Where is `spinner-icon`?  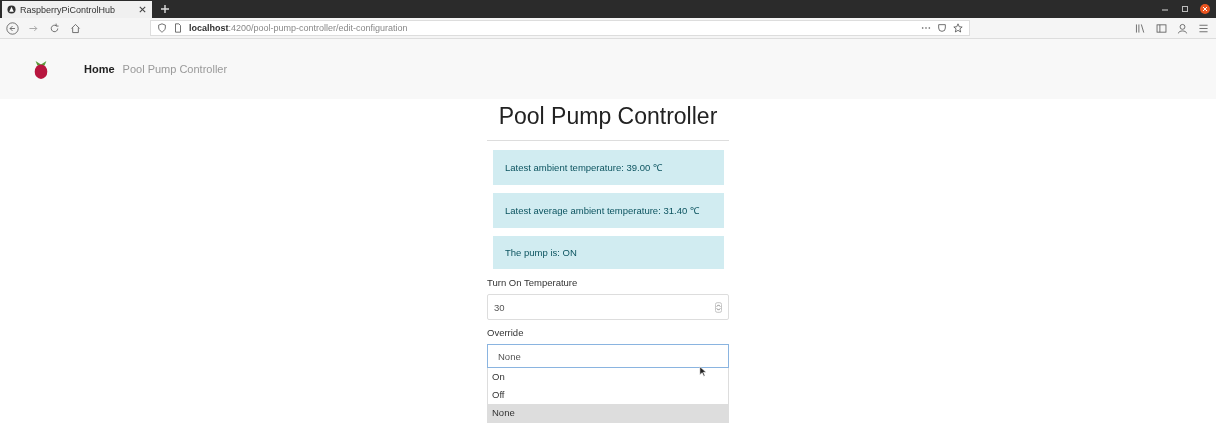
spinner-icon is located at coordinates (718, 307).